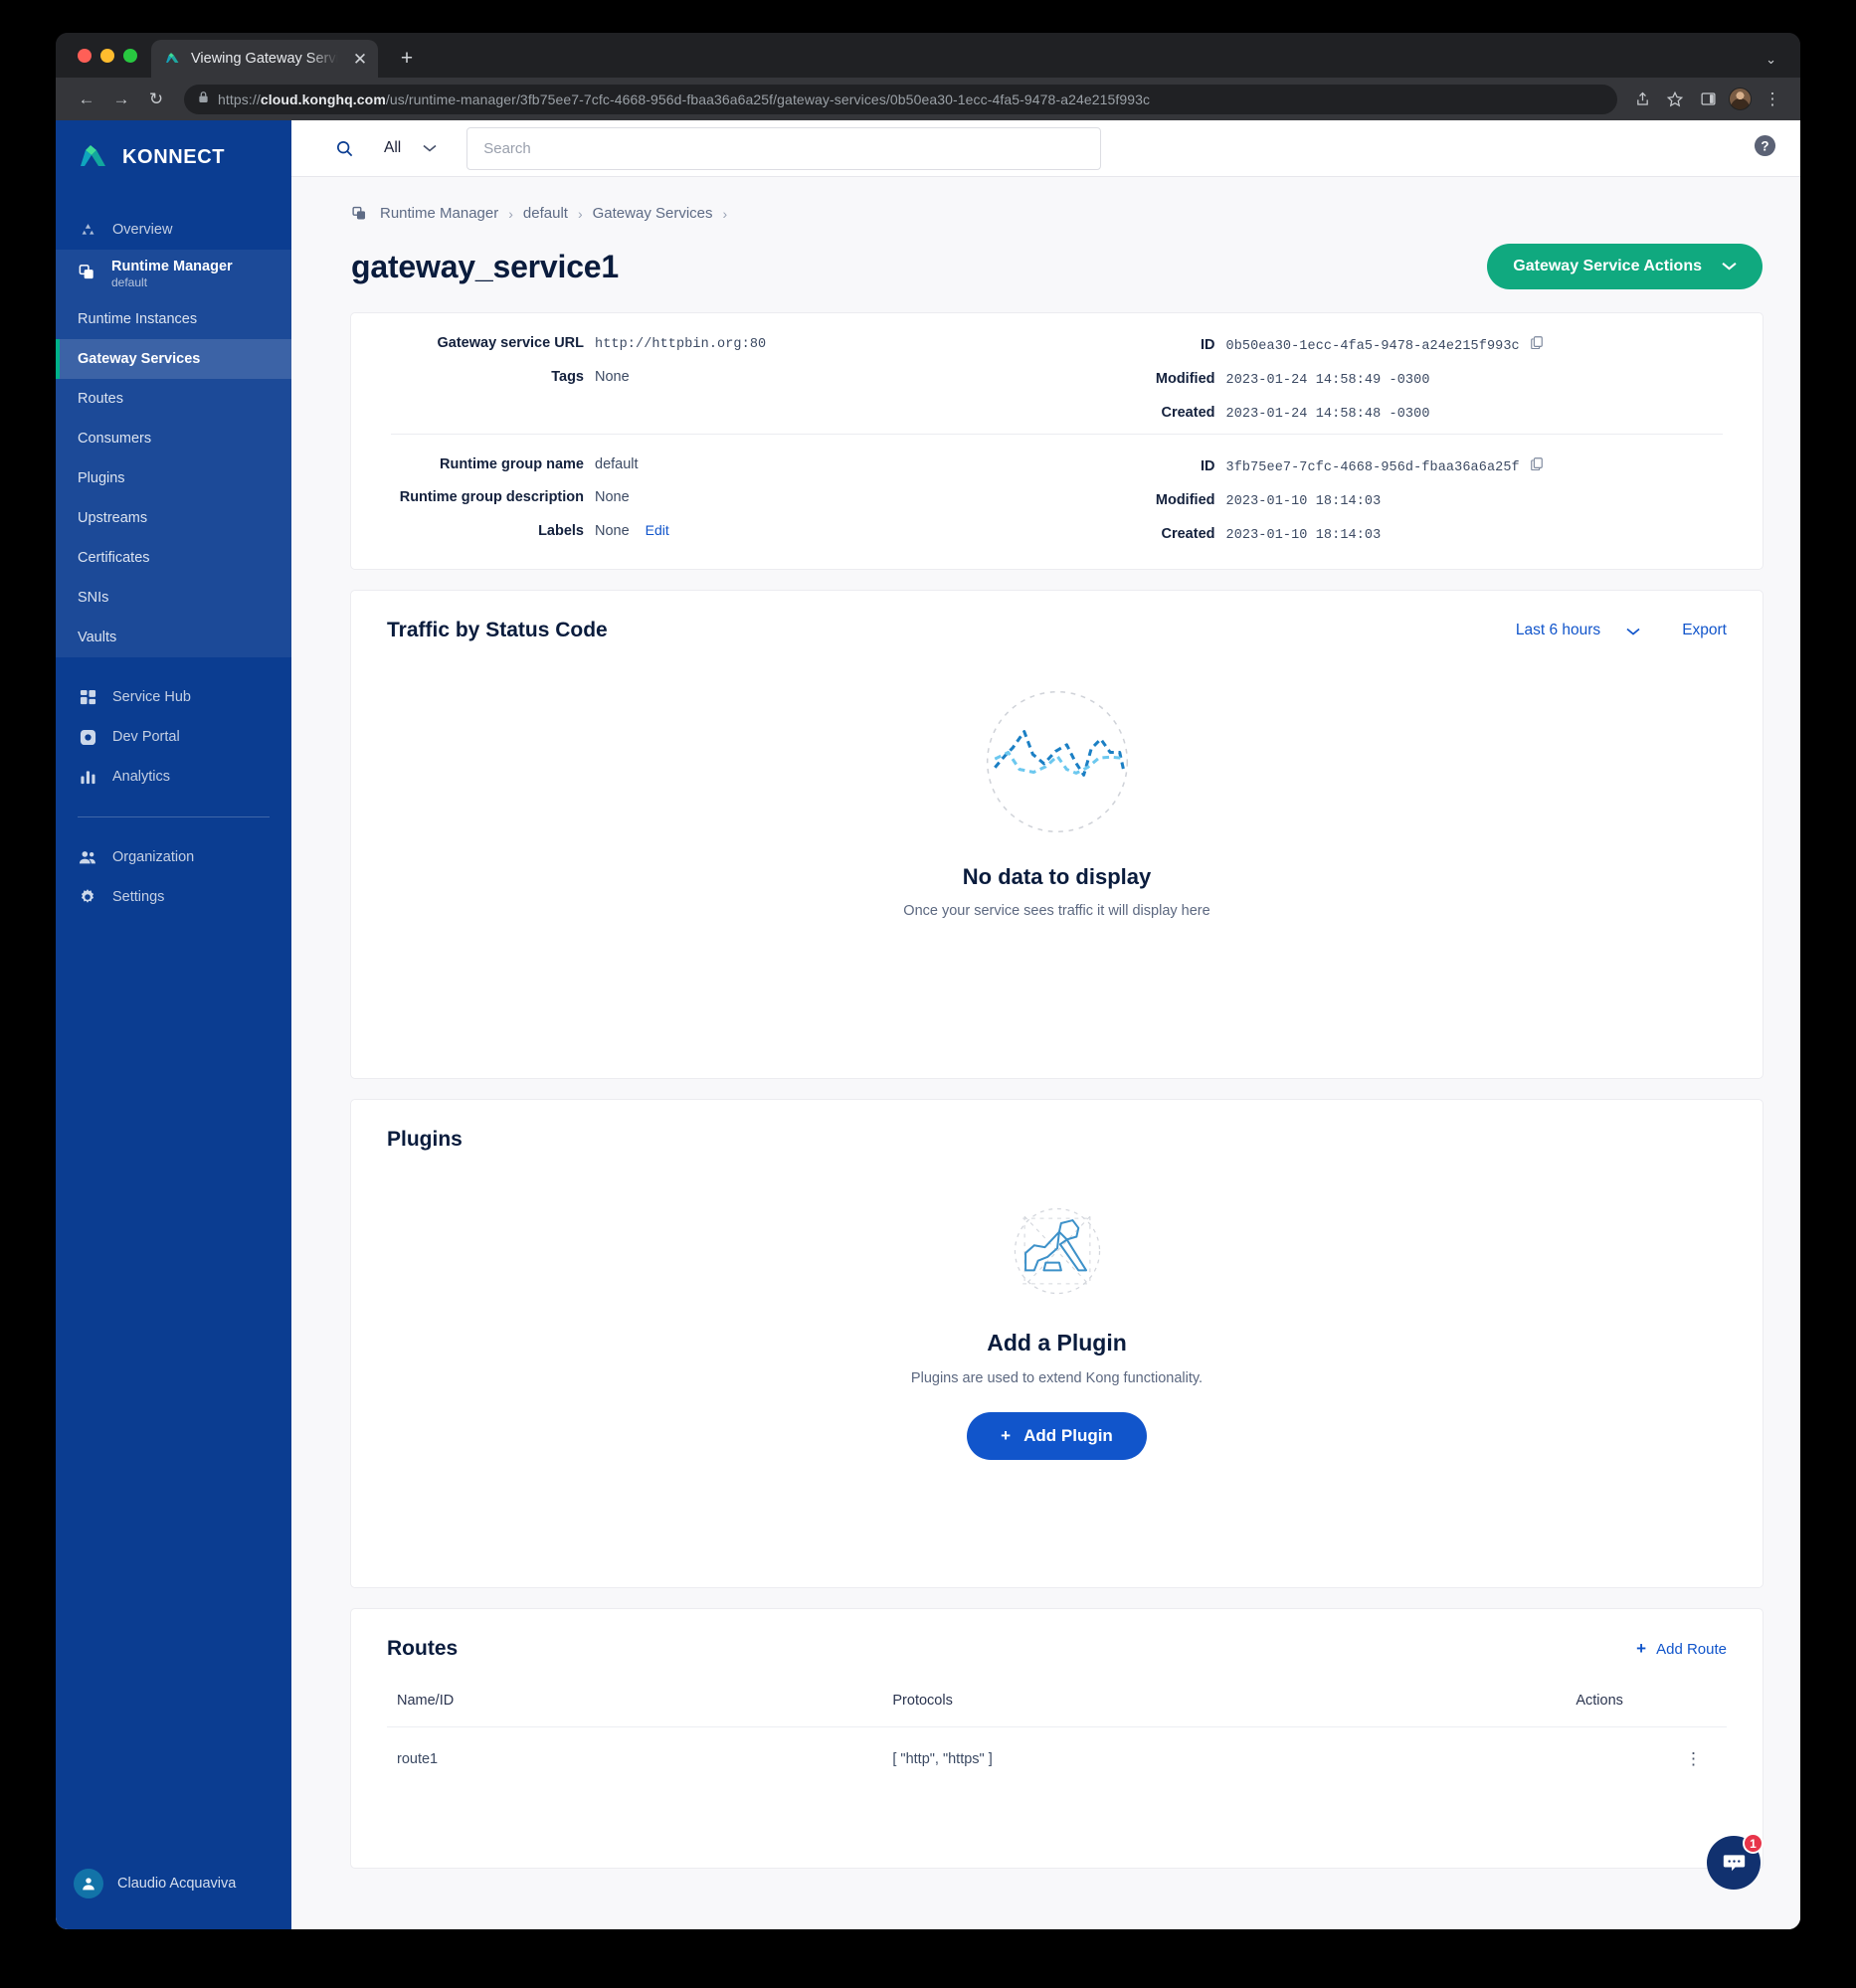  What do you see at coordinates (173, 359) in the screenshot?
I see `sidebar-item-gateway-services: Gateway Services` at bounding box center [173, 359].